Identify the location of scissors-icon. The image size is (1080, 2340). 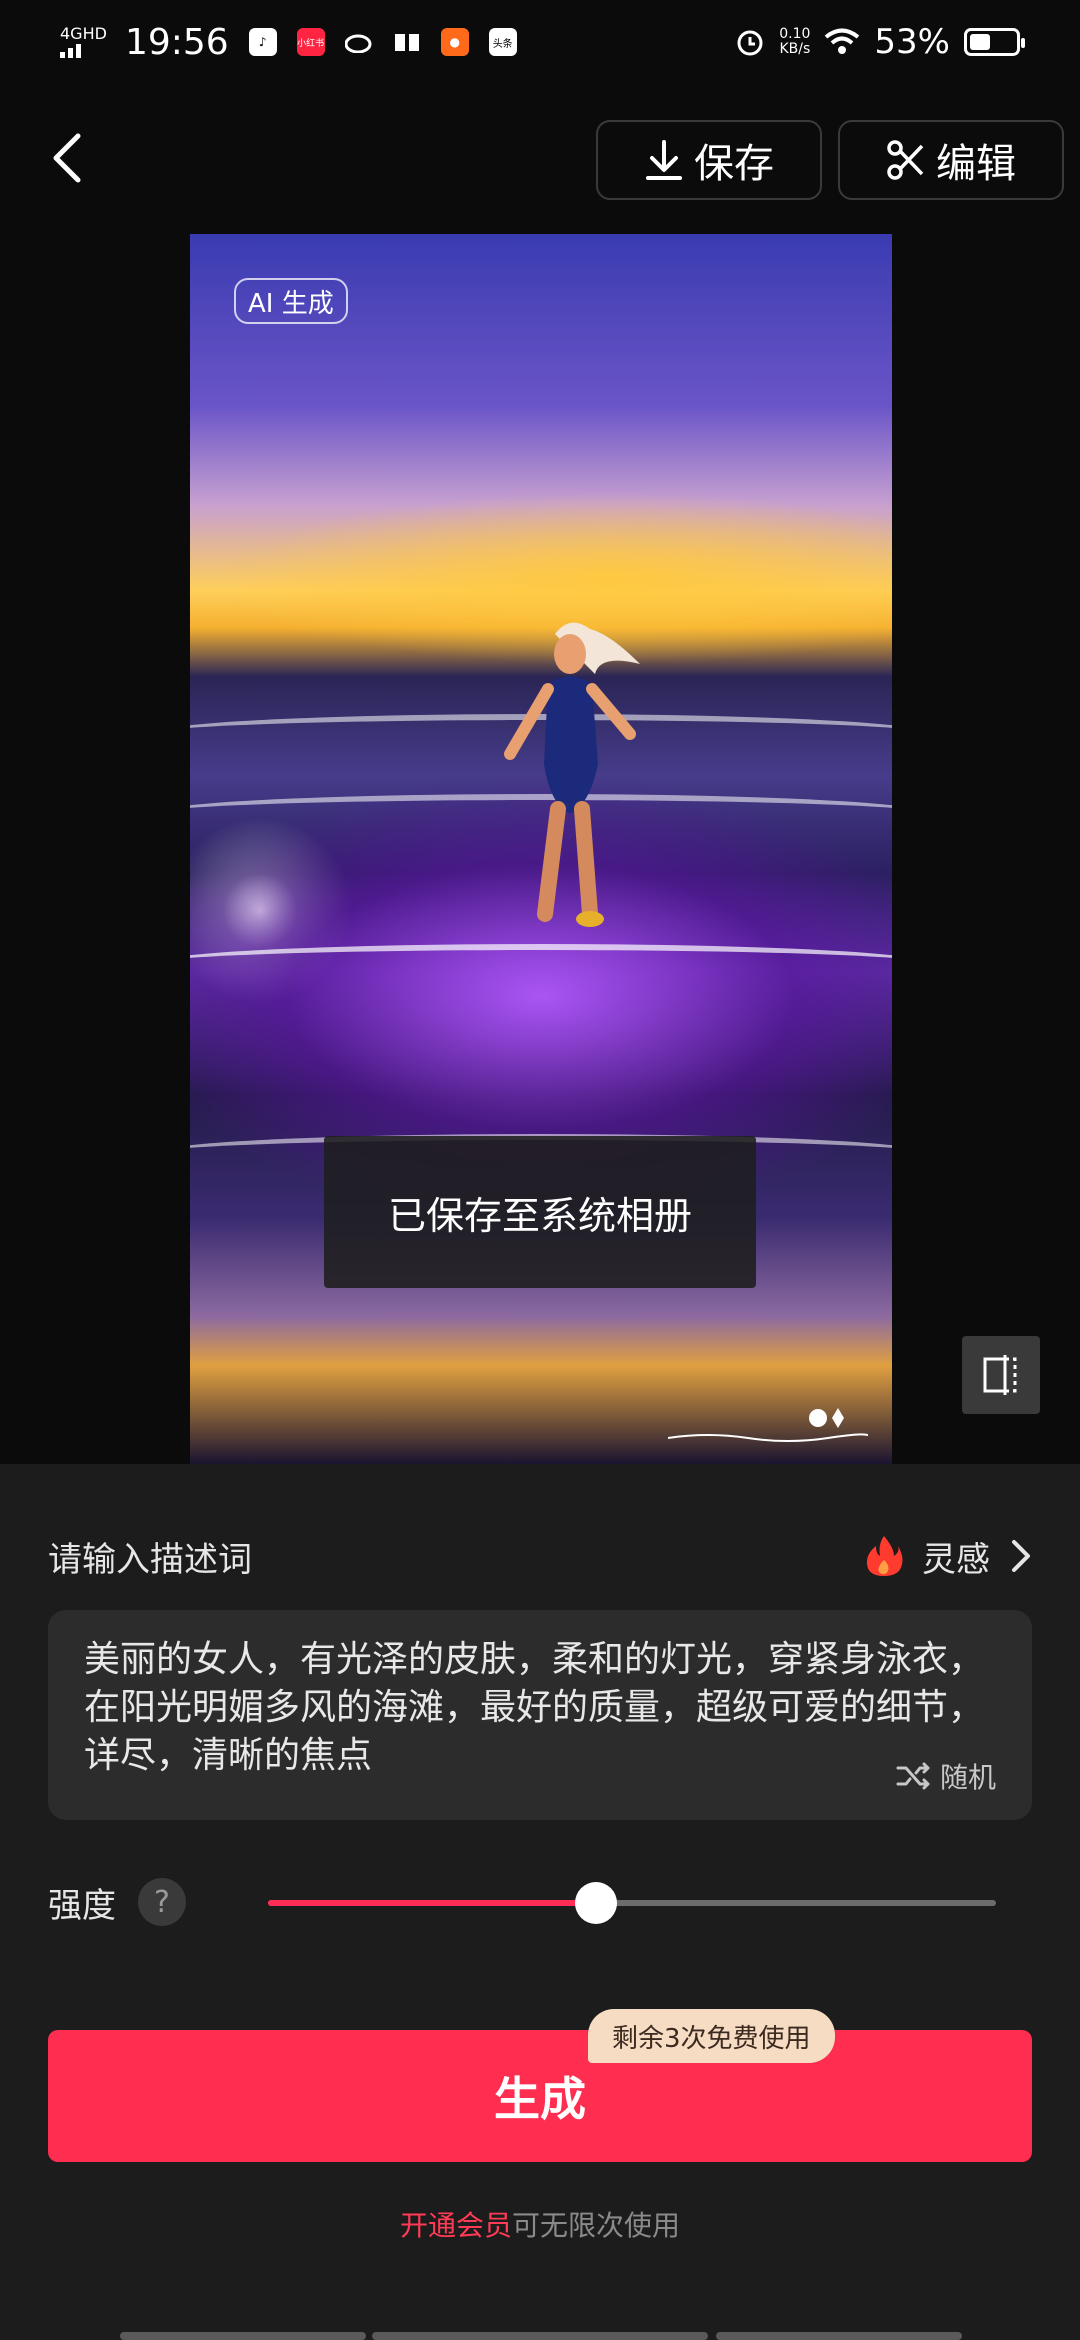
(905, 160).